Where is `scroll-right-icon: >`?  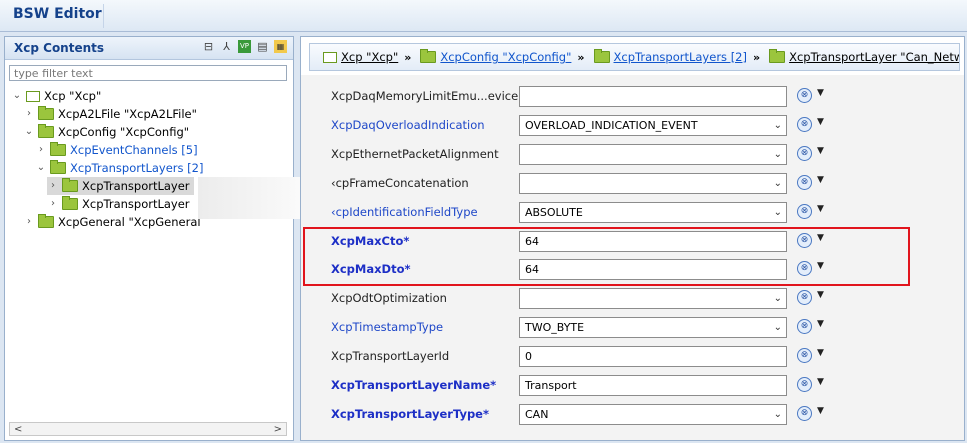 scroll-right-icon: > is located at coordinates (278, 429).